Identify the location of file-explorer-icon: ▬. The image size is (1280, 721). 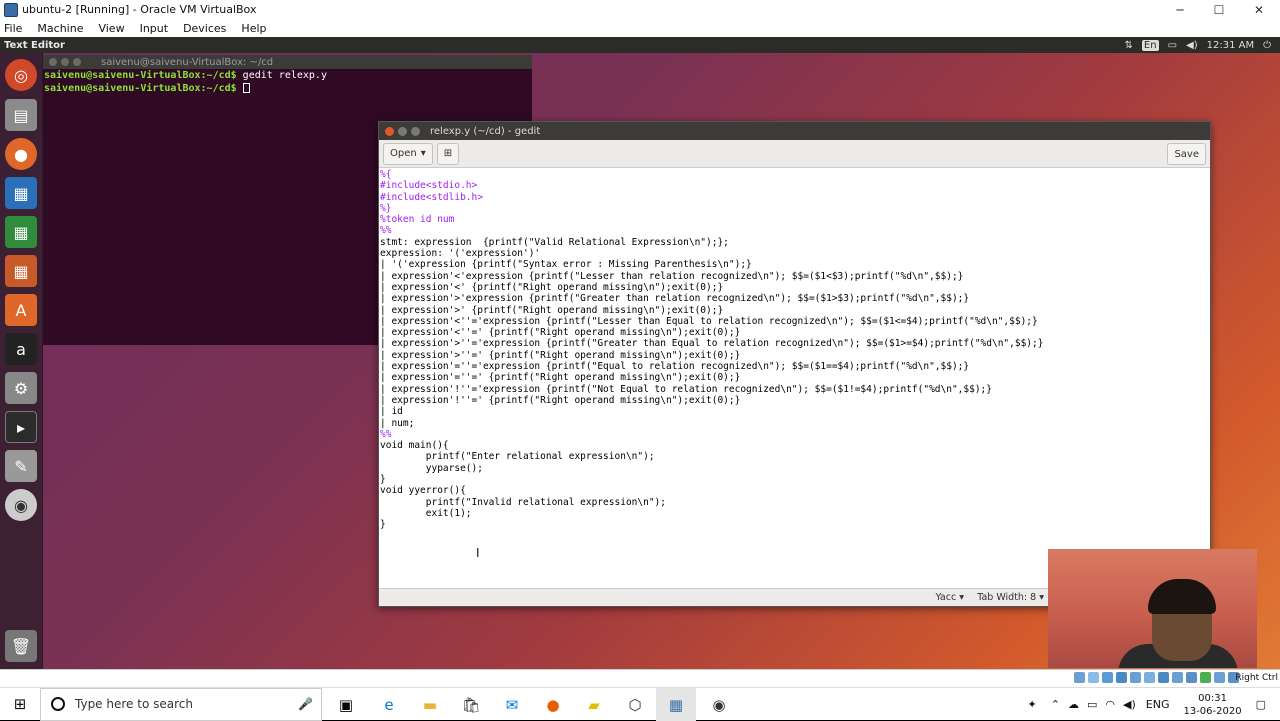
(430, 704).